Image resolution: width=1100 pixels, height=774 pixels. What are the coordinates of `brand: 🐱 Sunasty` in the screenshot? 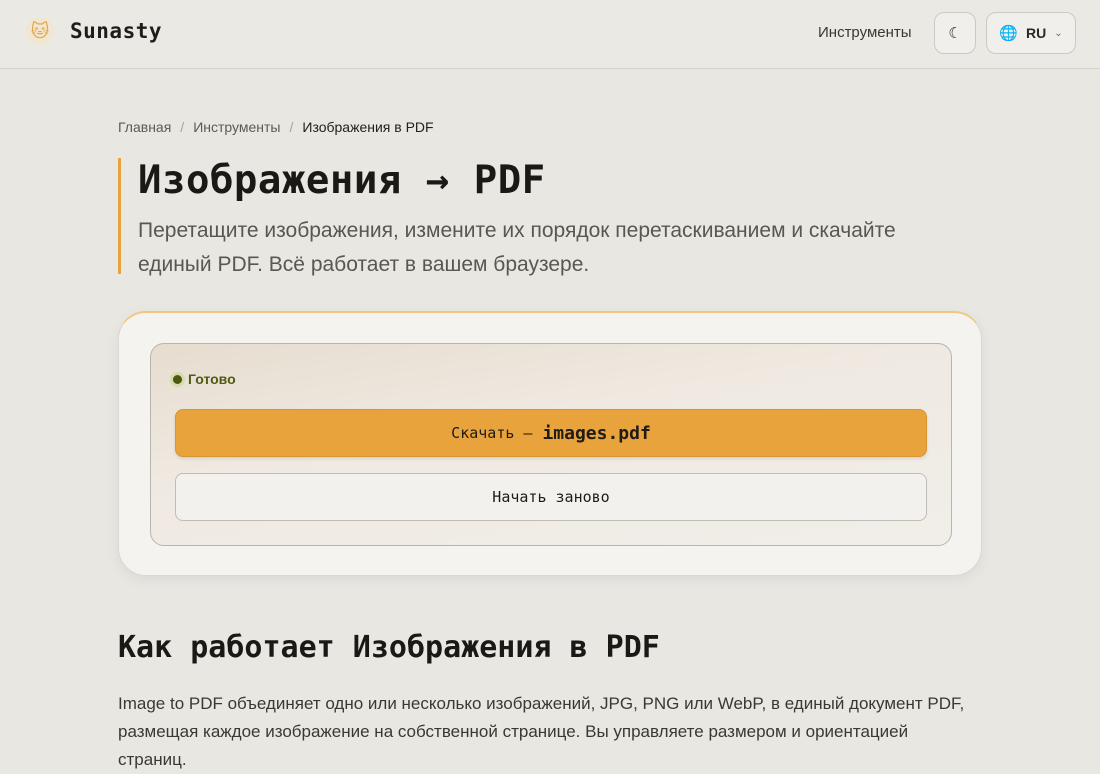 It's located at (94, 31).